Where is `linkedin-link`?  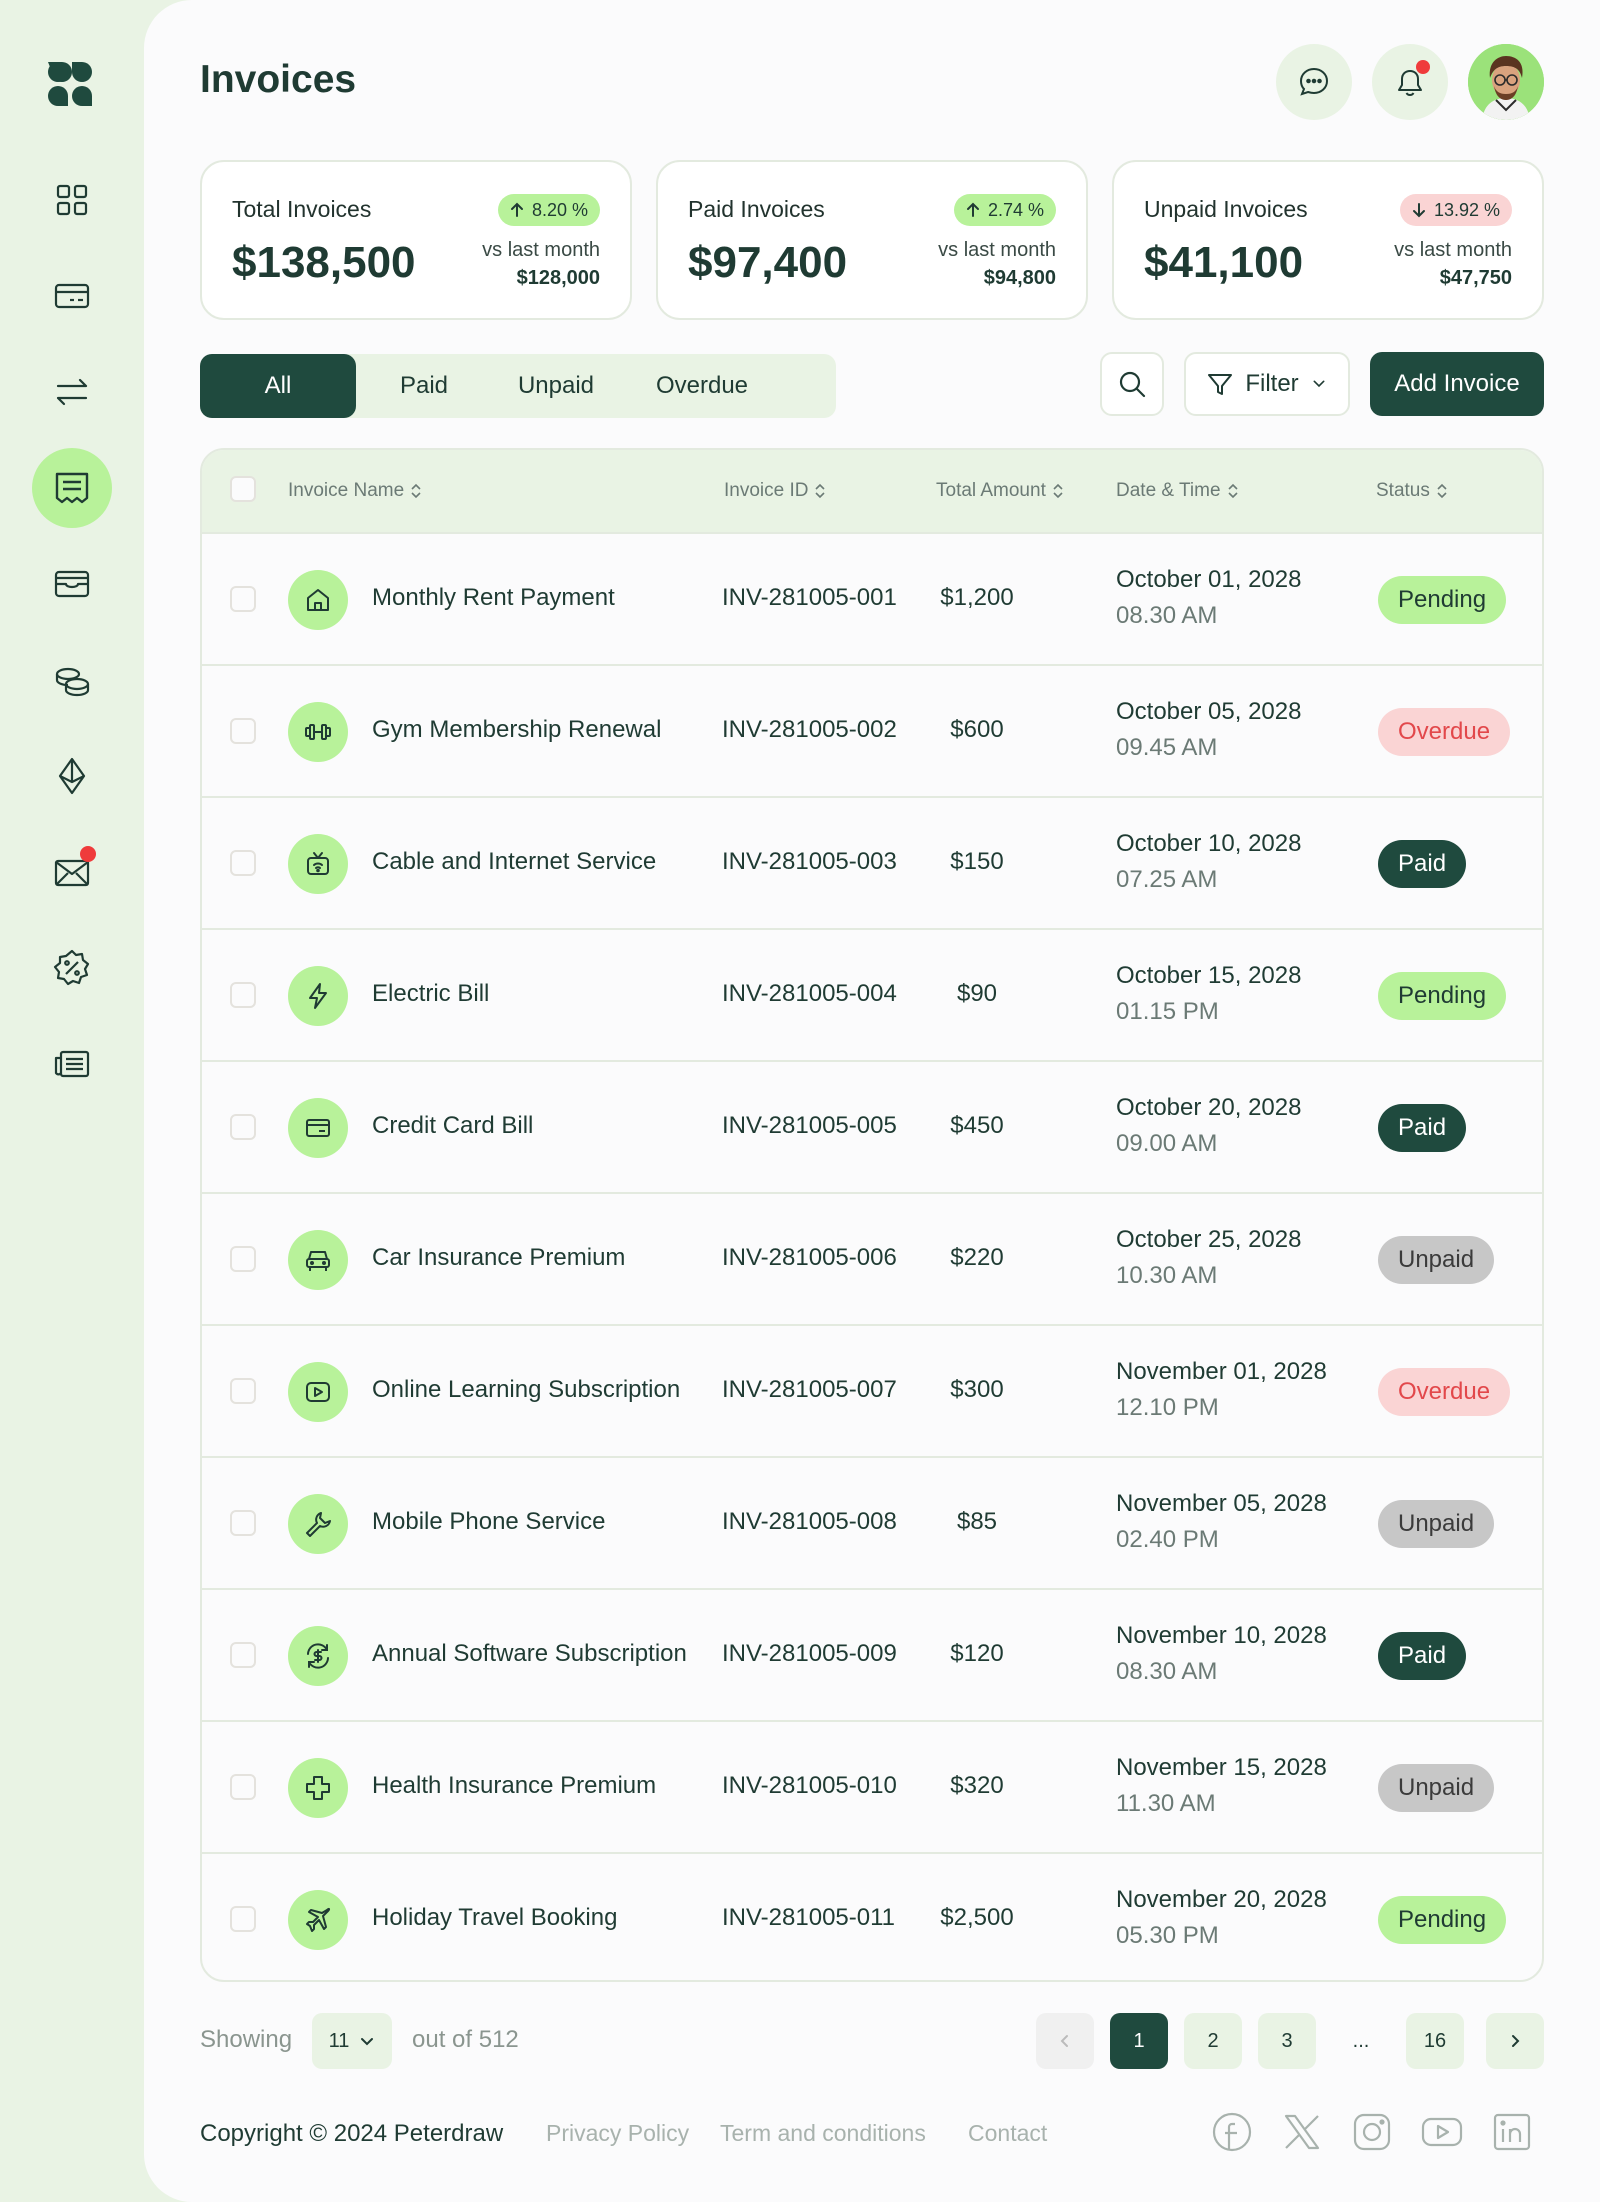
linkedin-link is located at coordinates (1512, 2132).